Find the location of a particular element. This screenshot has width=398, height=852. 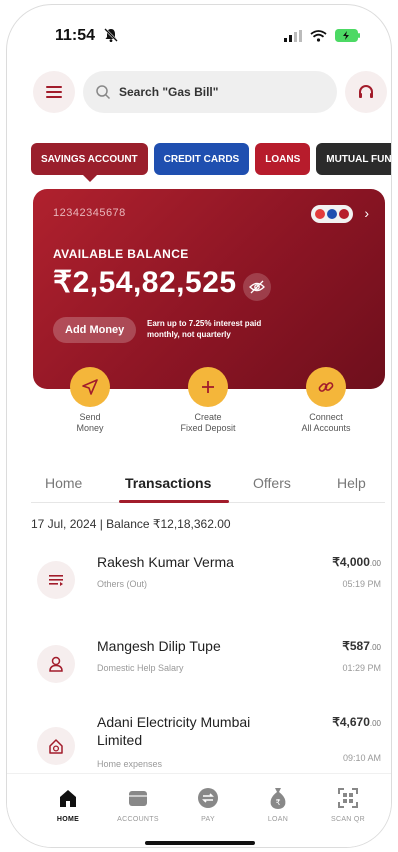

qr-scan-icon is located at coordinates (348, 798).